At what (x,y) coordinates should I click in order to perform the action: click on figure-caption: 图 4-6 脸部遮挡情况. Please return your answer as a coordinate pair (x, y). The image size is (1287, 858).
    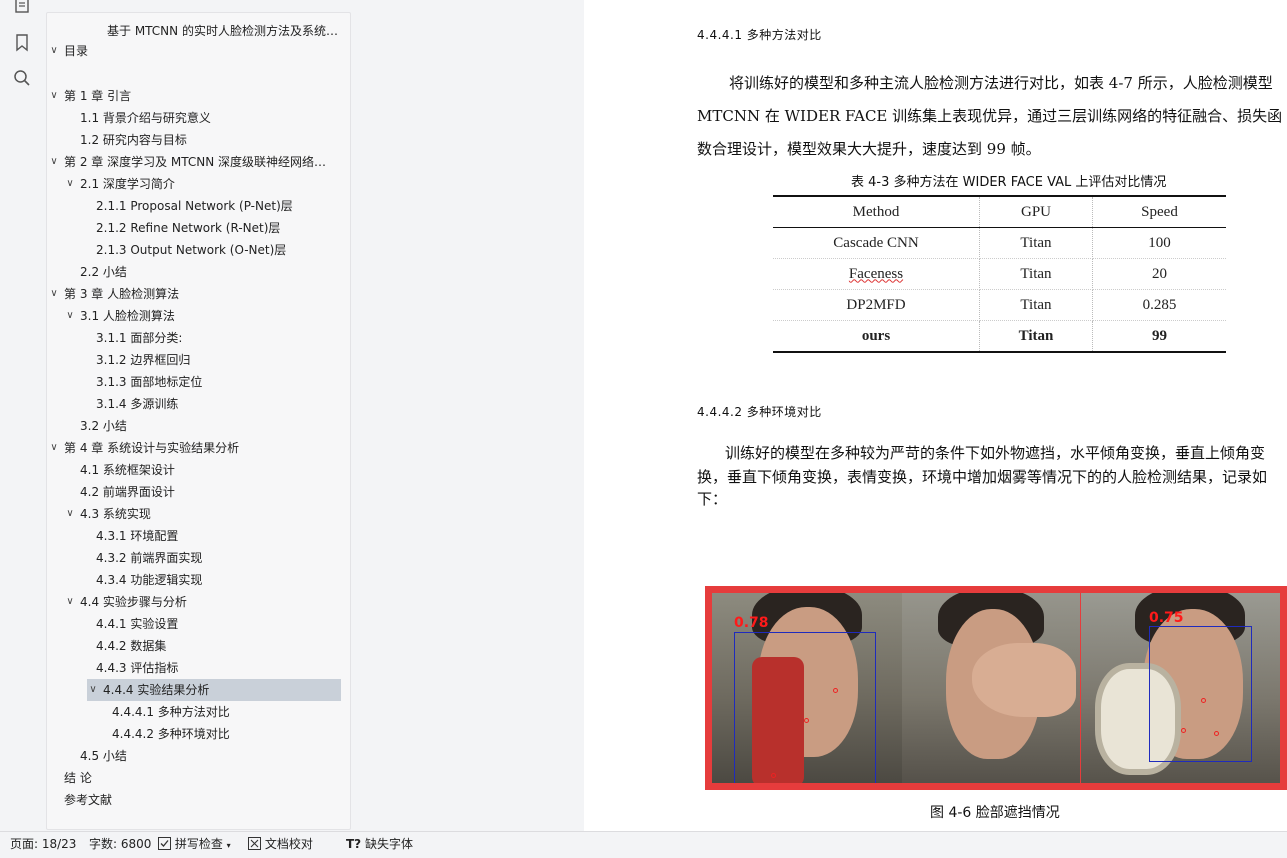
    Looking at the image, I should click on (995, 813).